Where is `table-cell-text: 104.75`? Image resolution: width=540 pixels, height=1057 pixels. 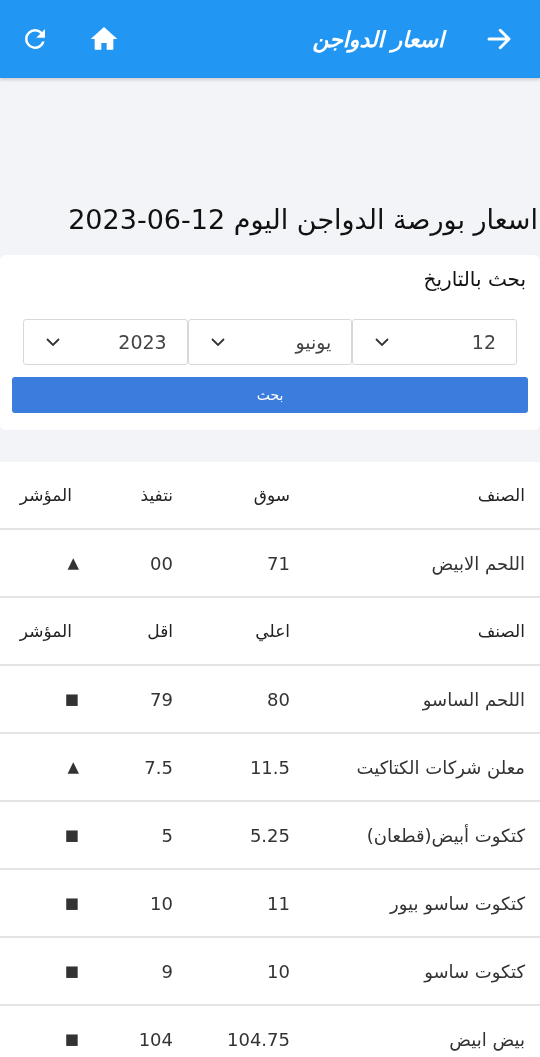 table-cell-text: 104.75 is located at coordinates (258, 1039).